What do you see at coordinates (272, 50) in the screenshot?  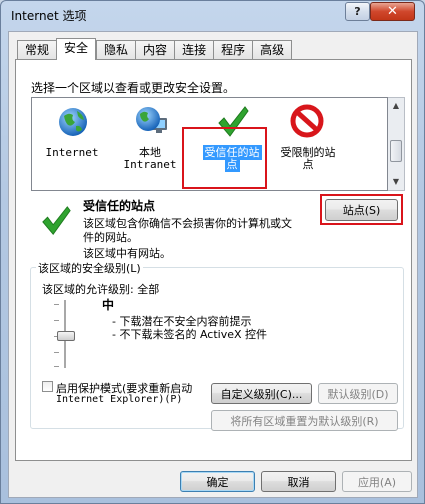 I see `tab-advanced: 高级` at bounding box center [272, 50].